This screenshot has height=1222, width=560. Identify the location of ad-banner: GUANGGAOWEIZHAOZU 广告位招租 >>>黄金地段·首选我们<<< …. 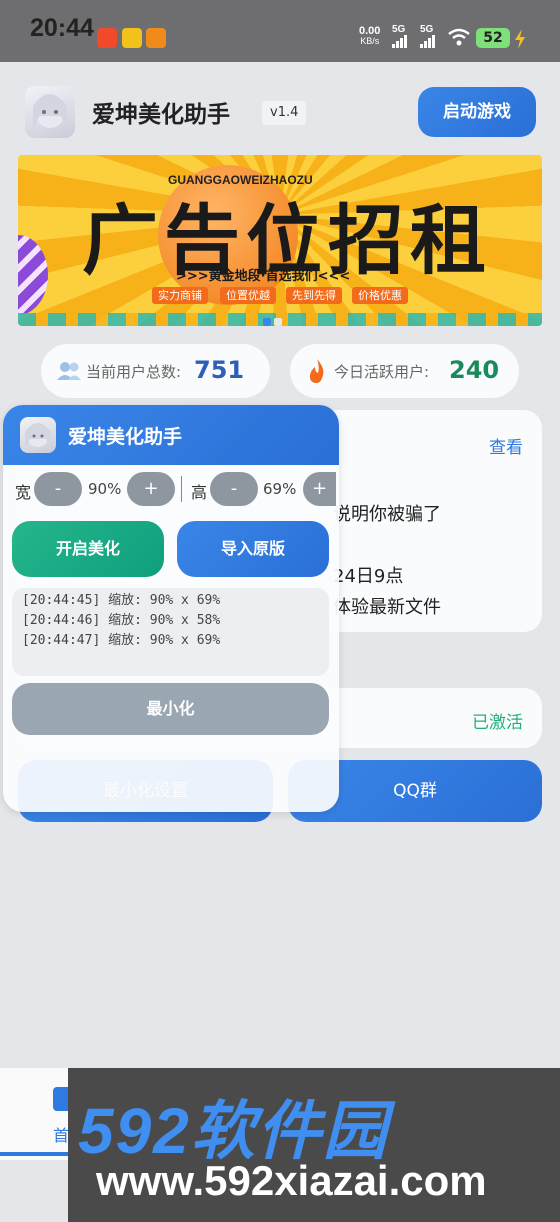
(280, 240).